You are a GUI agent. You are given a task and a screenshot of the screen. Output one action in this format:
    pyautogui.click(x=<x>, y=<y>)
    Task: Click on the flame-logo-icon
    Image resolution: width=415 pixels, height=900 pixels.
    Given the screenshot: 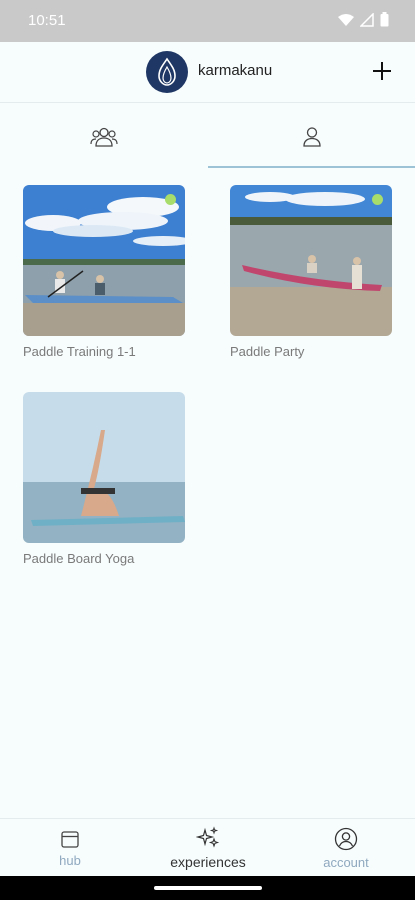 What is the action you would take?
    pyautogui.click(x=167, y=71)
    